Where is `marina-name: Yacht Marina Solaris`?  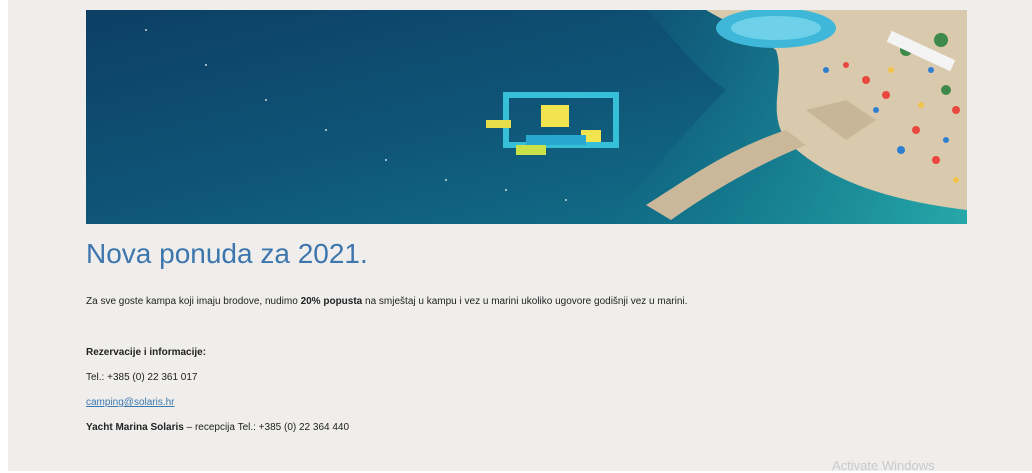
marina-name: Yacht Marina Solaris is located at coordinates (135, 427).